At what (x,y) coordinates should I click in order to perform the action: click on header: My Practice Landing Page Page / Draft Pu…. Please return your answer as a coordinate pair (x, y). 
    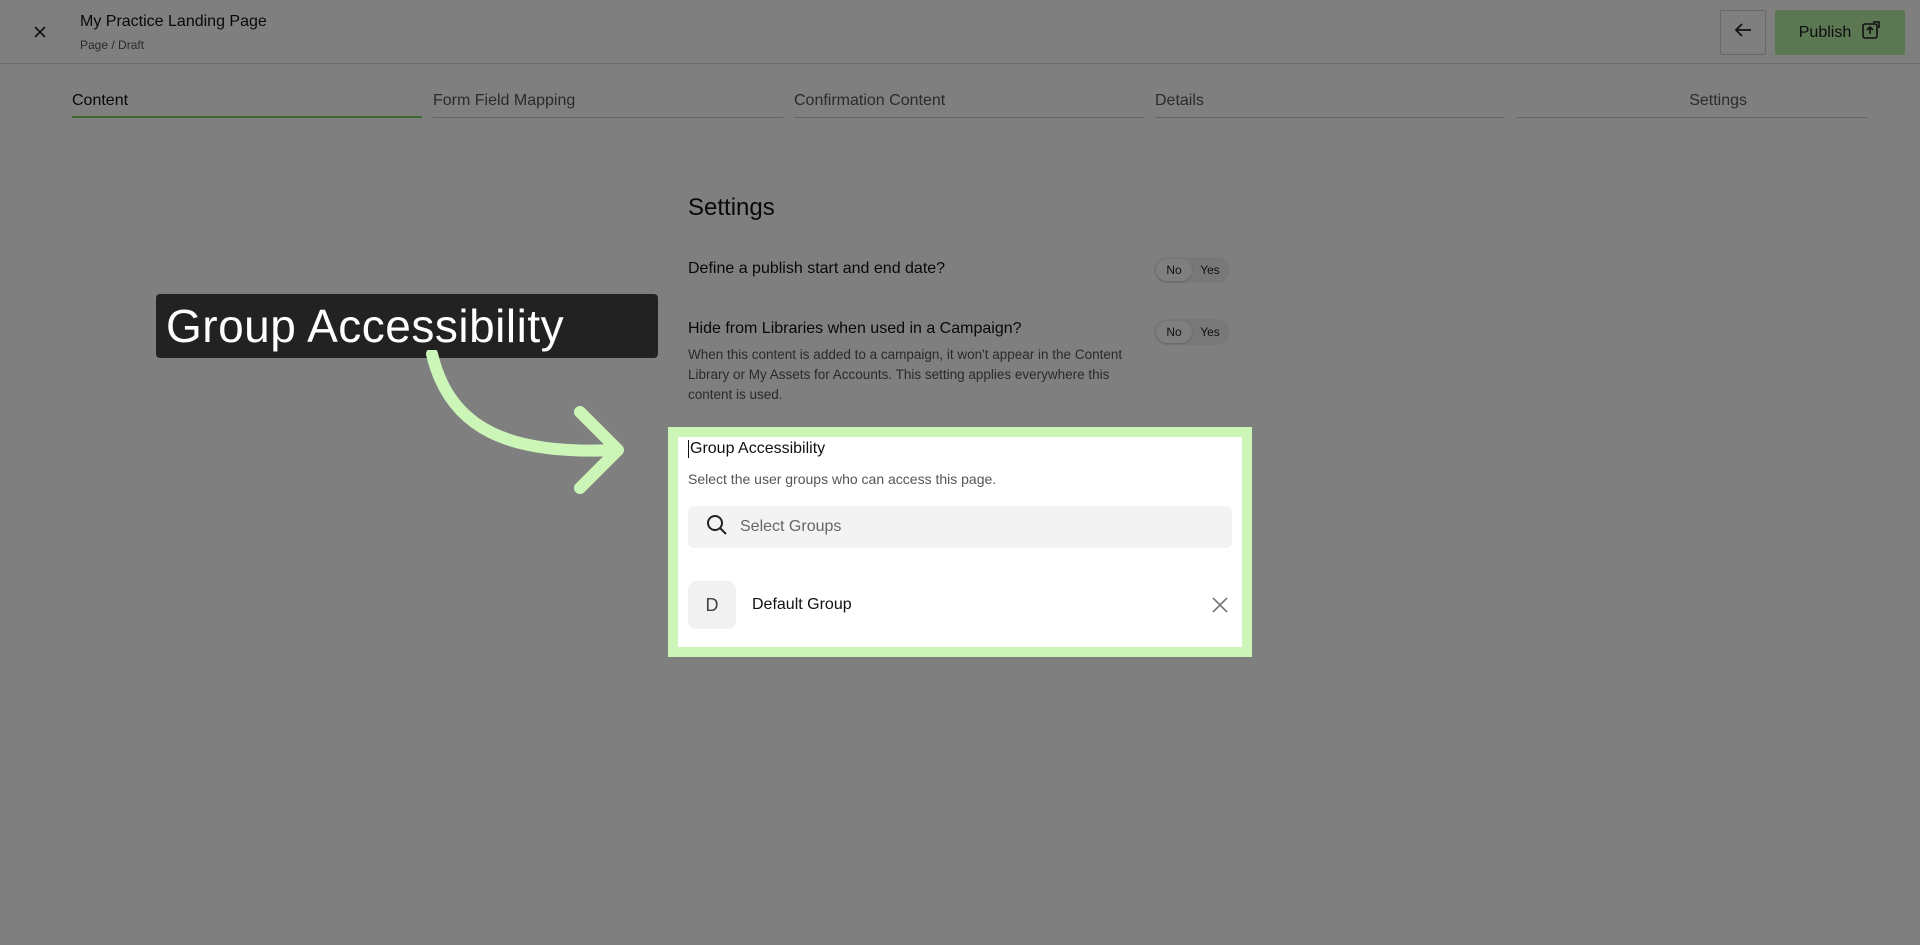
    Looking at the image, I should click on (960, 32).